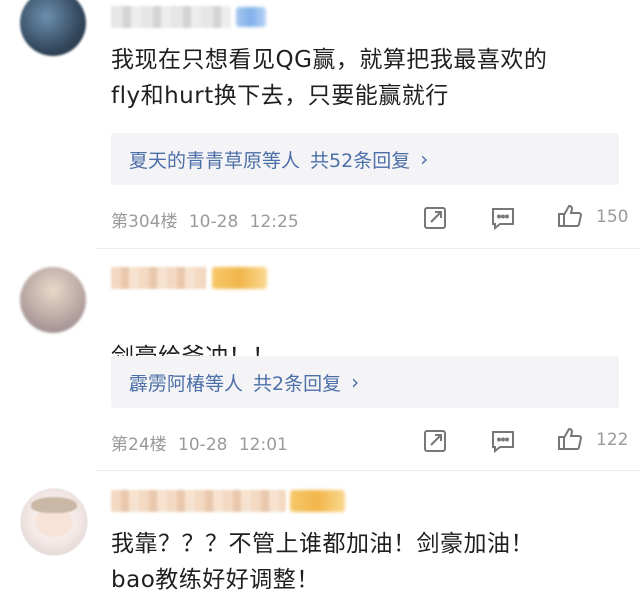 The image size is (640, 600). I want to click on reply-summary: 霹雳阿椿等人 共2条回复 ›, so click(365, 382).